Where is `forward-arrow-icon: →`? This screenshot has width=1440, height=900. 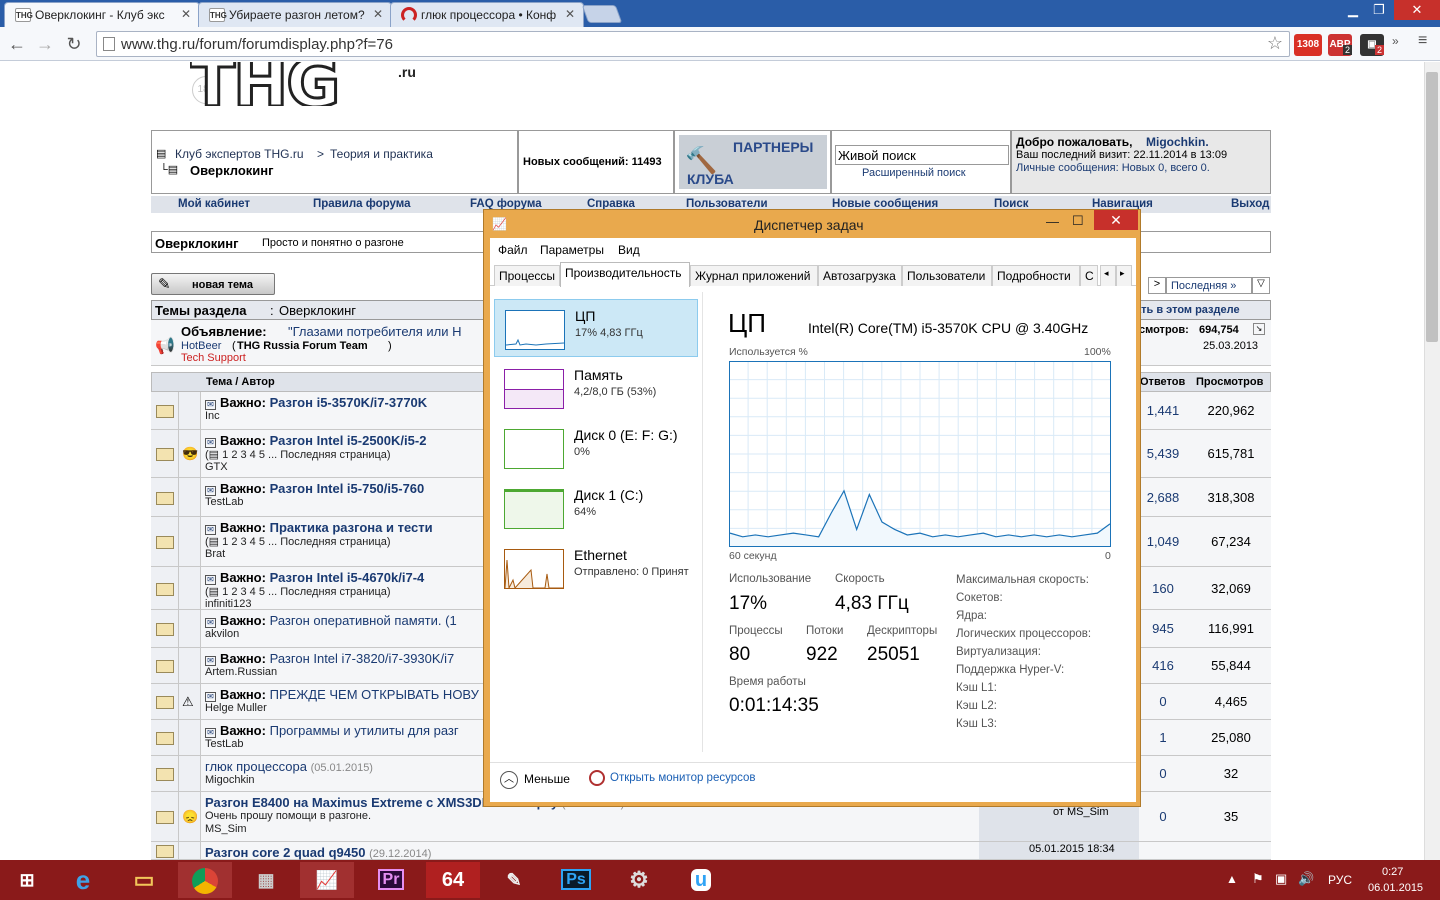 forward-arrow-icon: → is located at coordinates (45, 44).